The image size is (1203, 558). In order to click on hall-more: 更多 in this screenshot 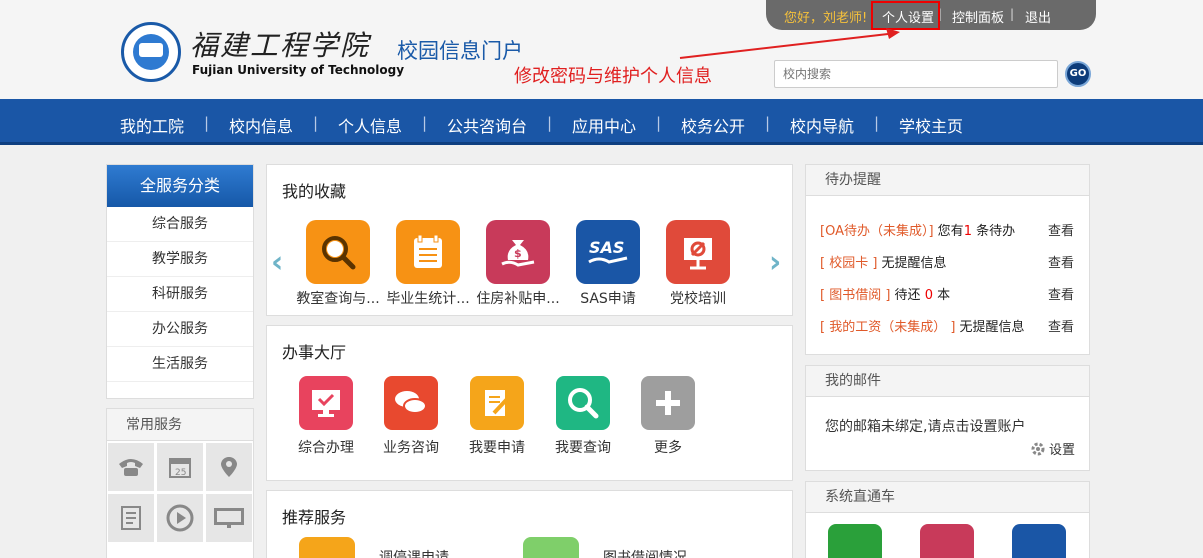, I will do `click(668, 416)`.